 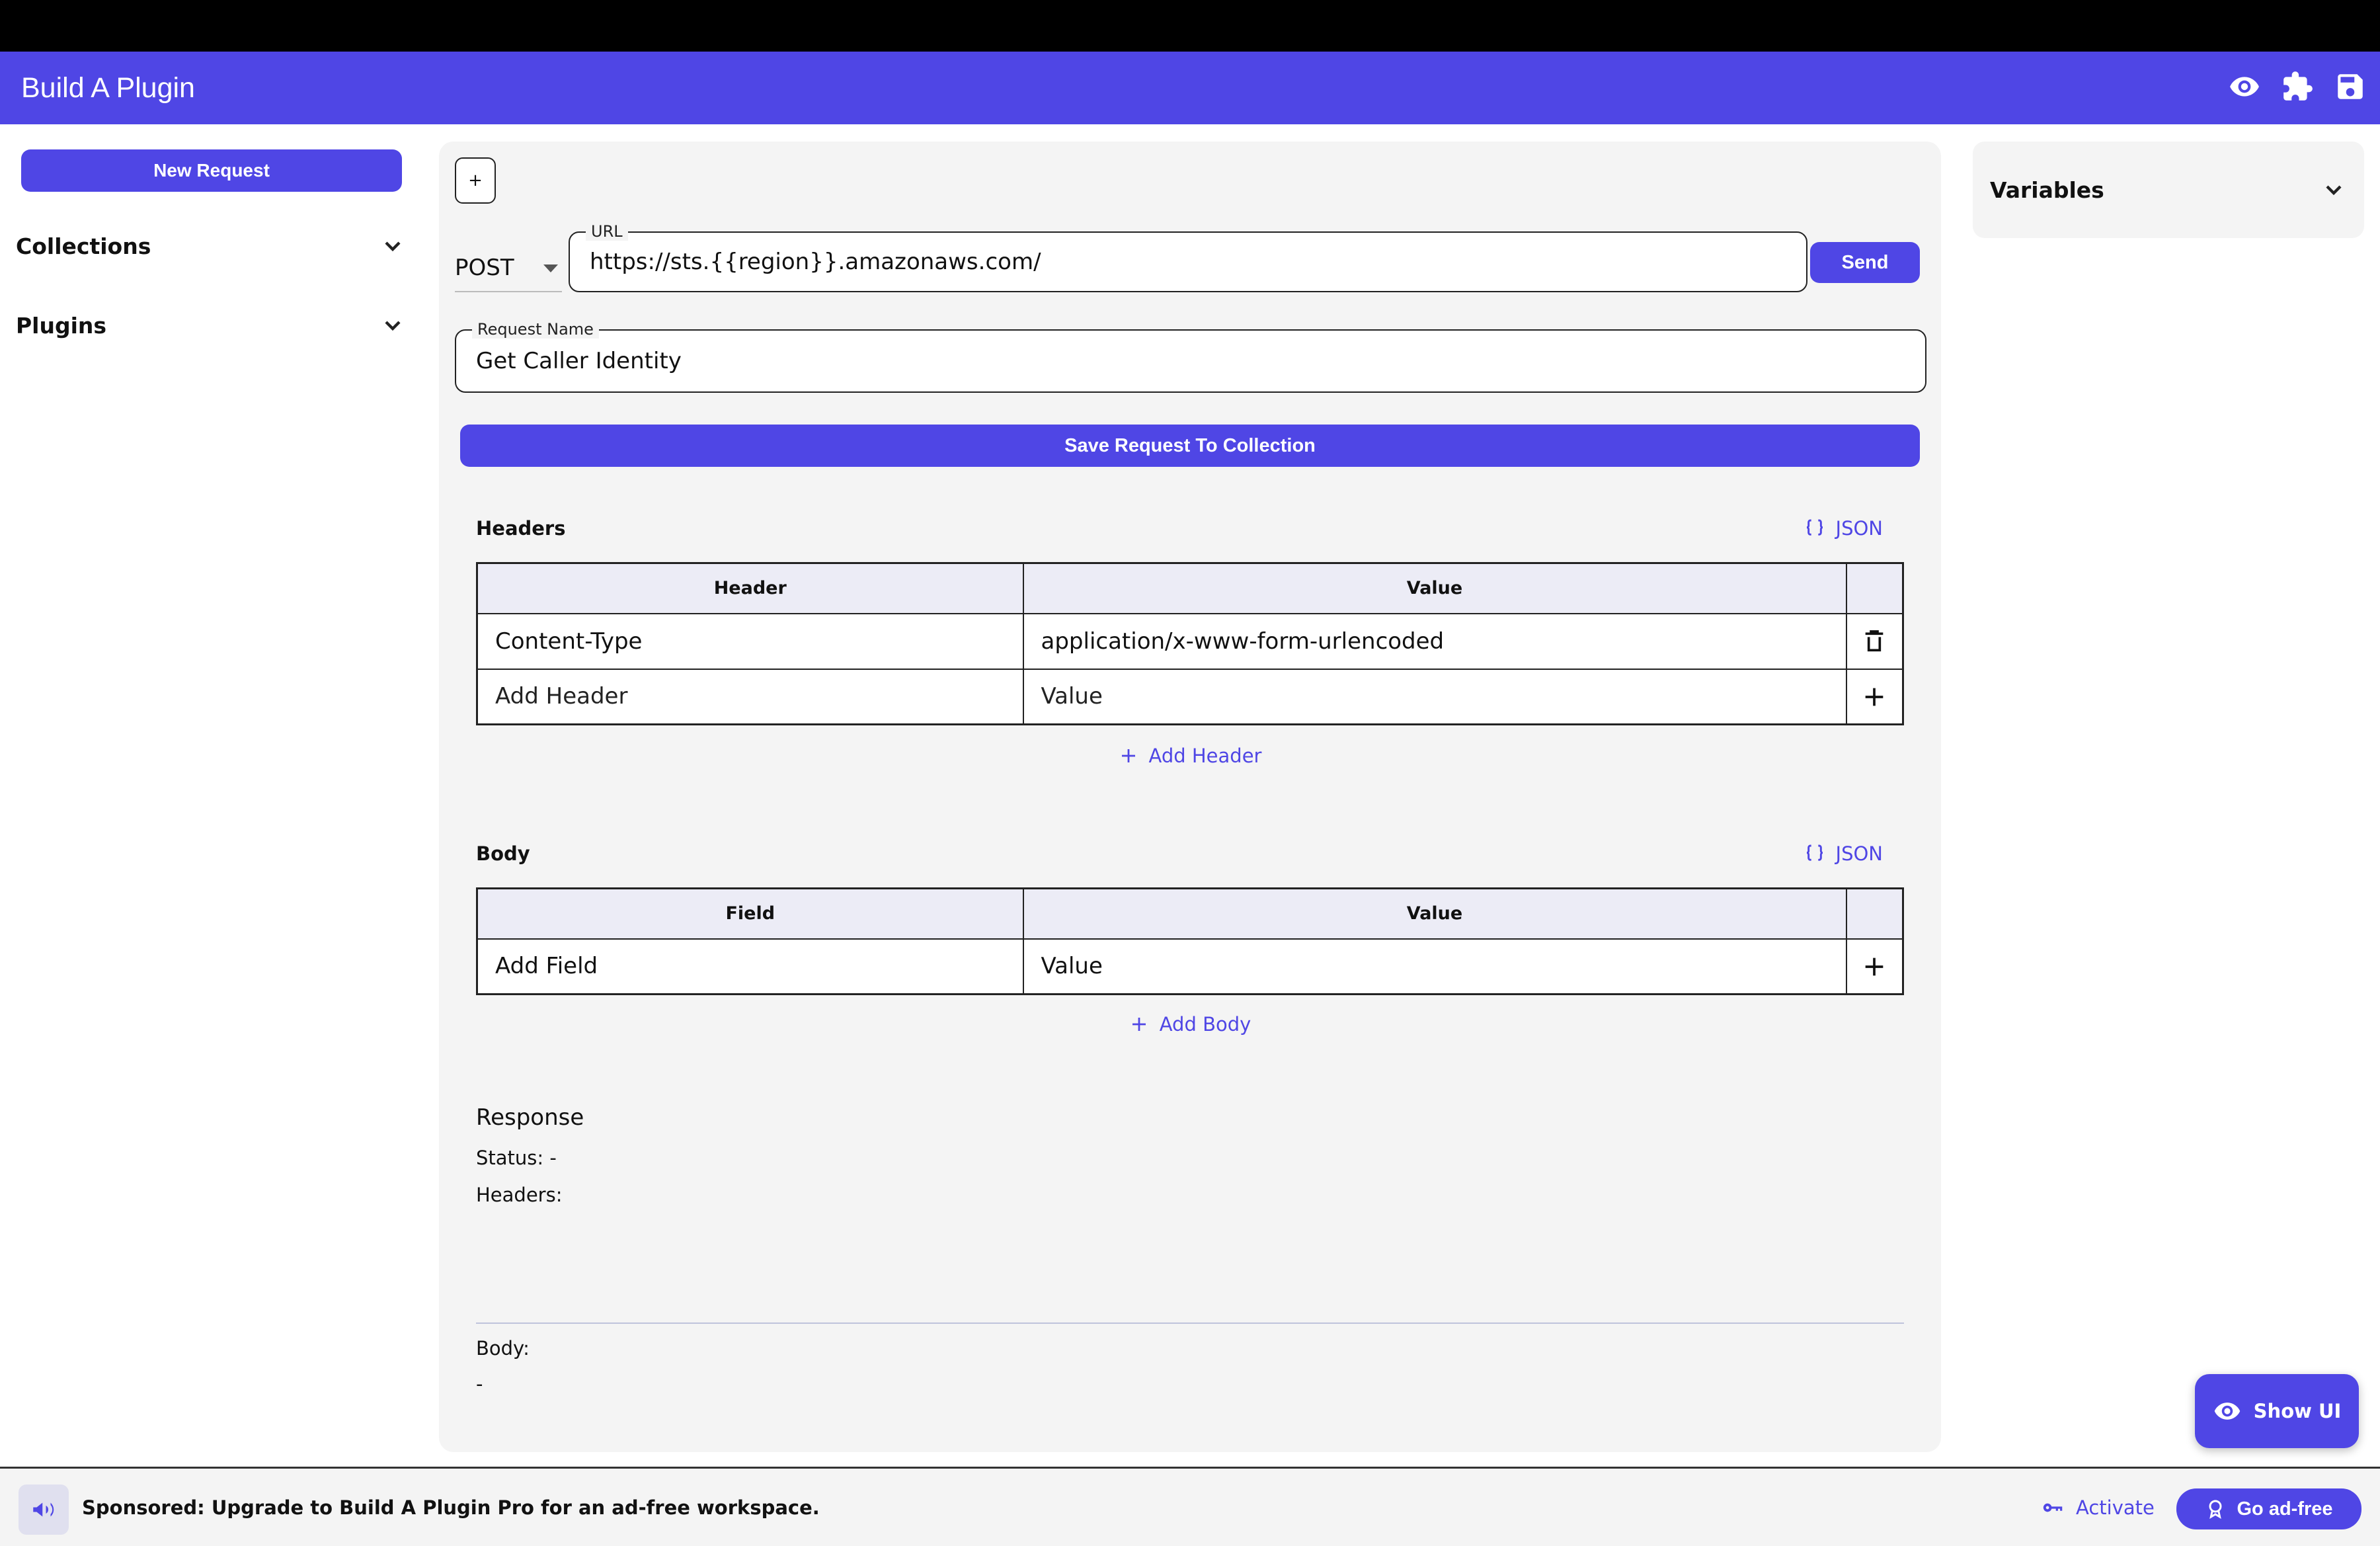 What do you see at coordinates (1865, 262) in the screenshot?
I see `send-button: Send` at bounding box center [1865, 262].